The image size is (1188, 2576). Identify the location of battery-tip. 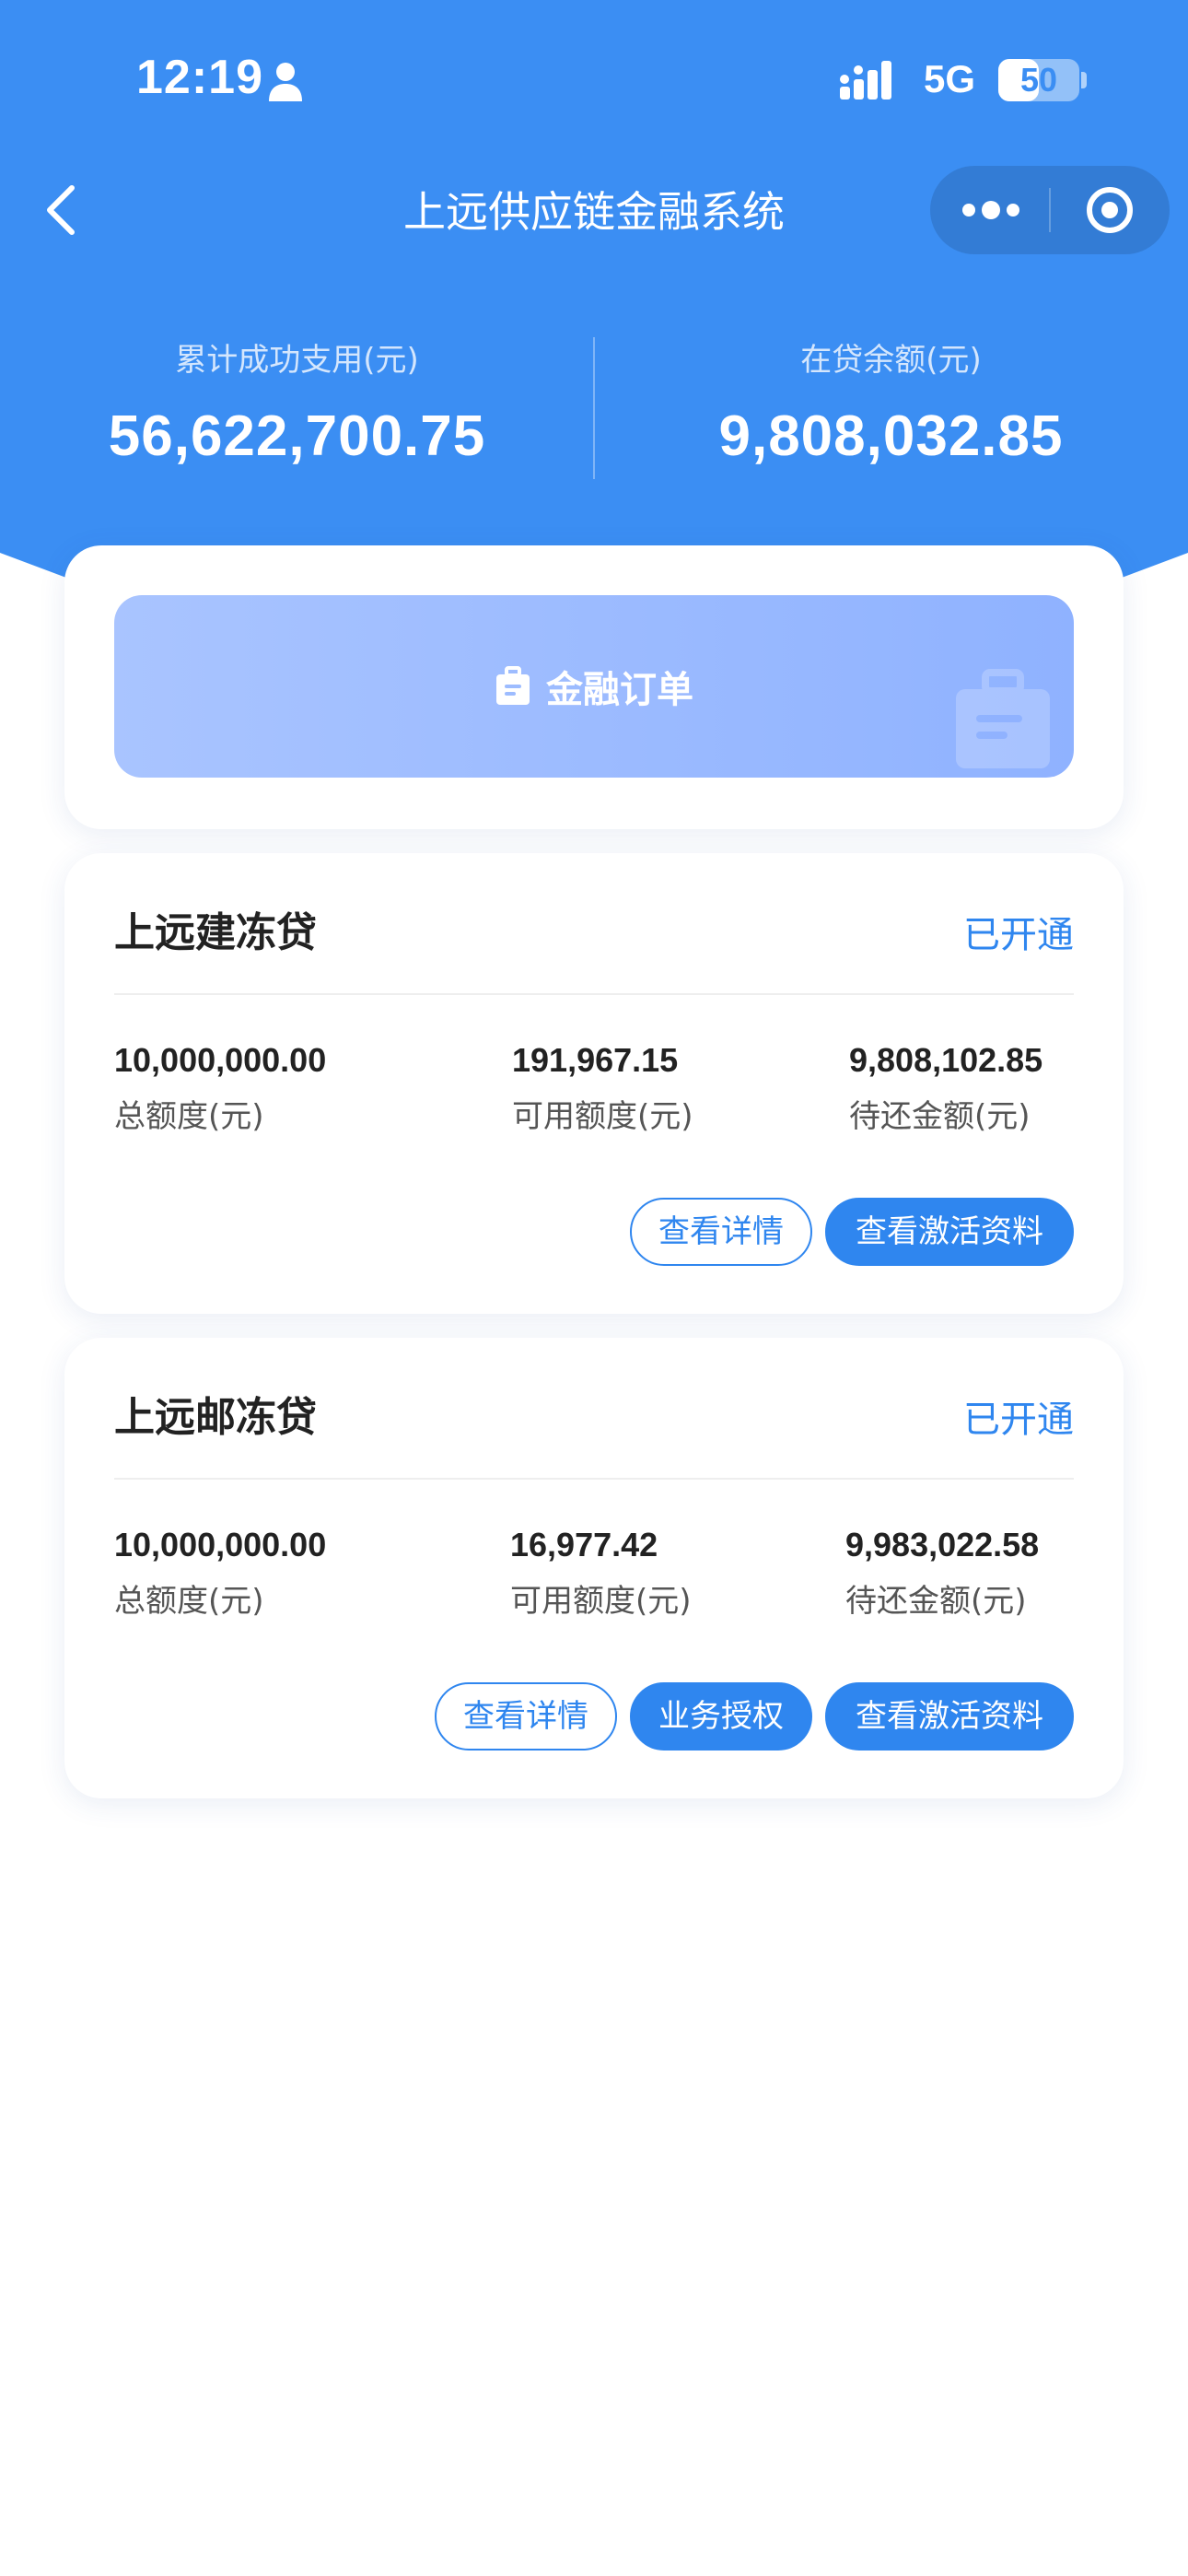
(1084, 80).